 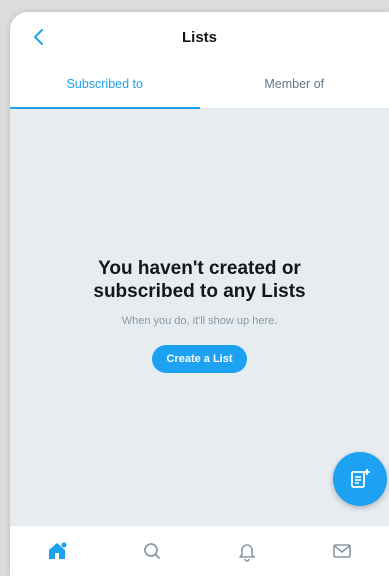 I want to click on page-title: Lists, so click(x=199, y=37).